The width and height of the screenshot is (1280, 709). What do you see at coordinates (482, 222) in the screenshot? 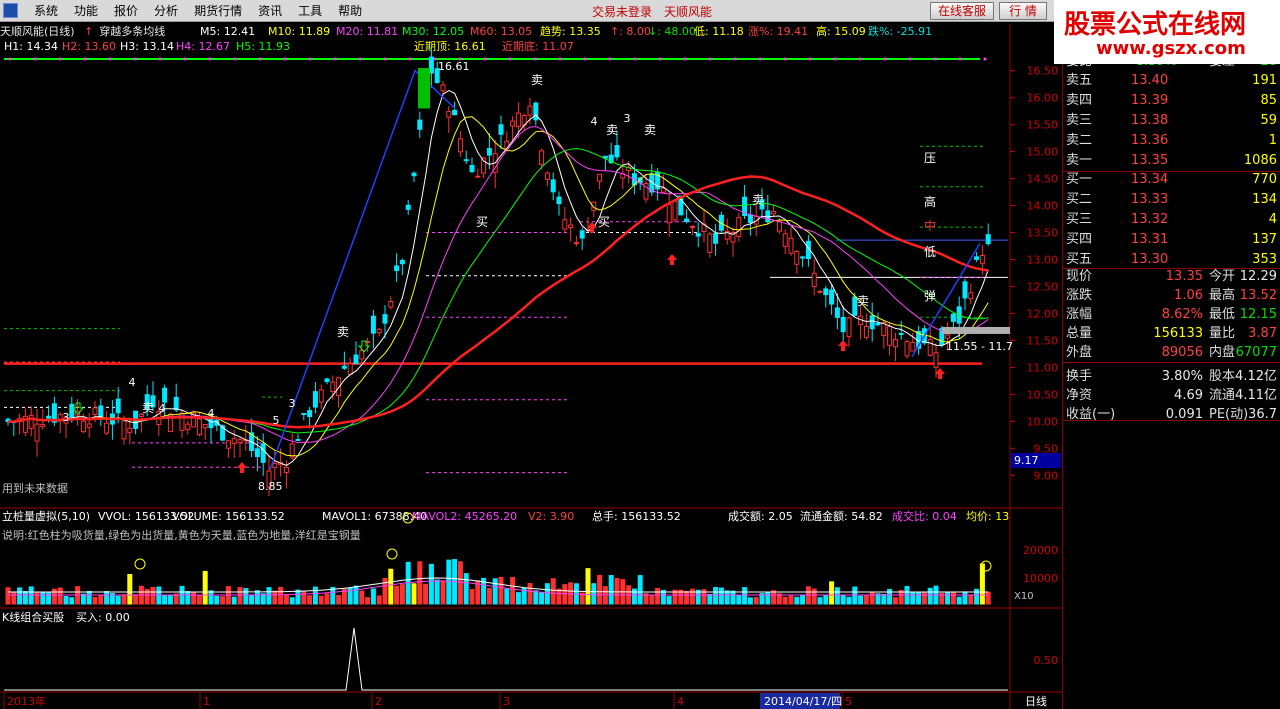
I see `signal-label-7: 买` at bounding box center [482, 222].